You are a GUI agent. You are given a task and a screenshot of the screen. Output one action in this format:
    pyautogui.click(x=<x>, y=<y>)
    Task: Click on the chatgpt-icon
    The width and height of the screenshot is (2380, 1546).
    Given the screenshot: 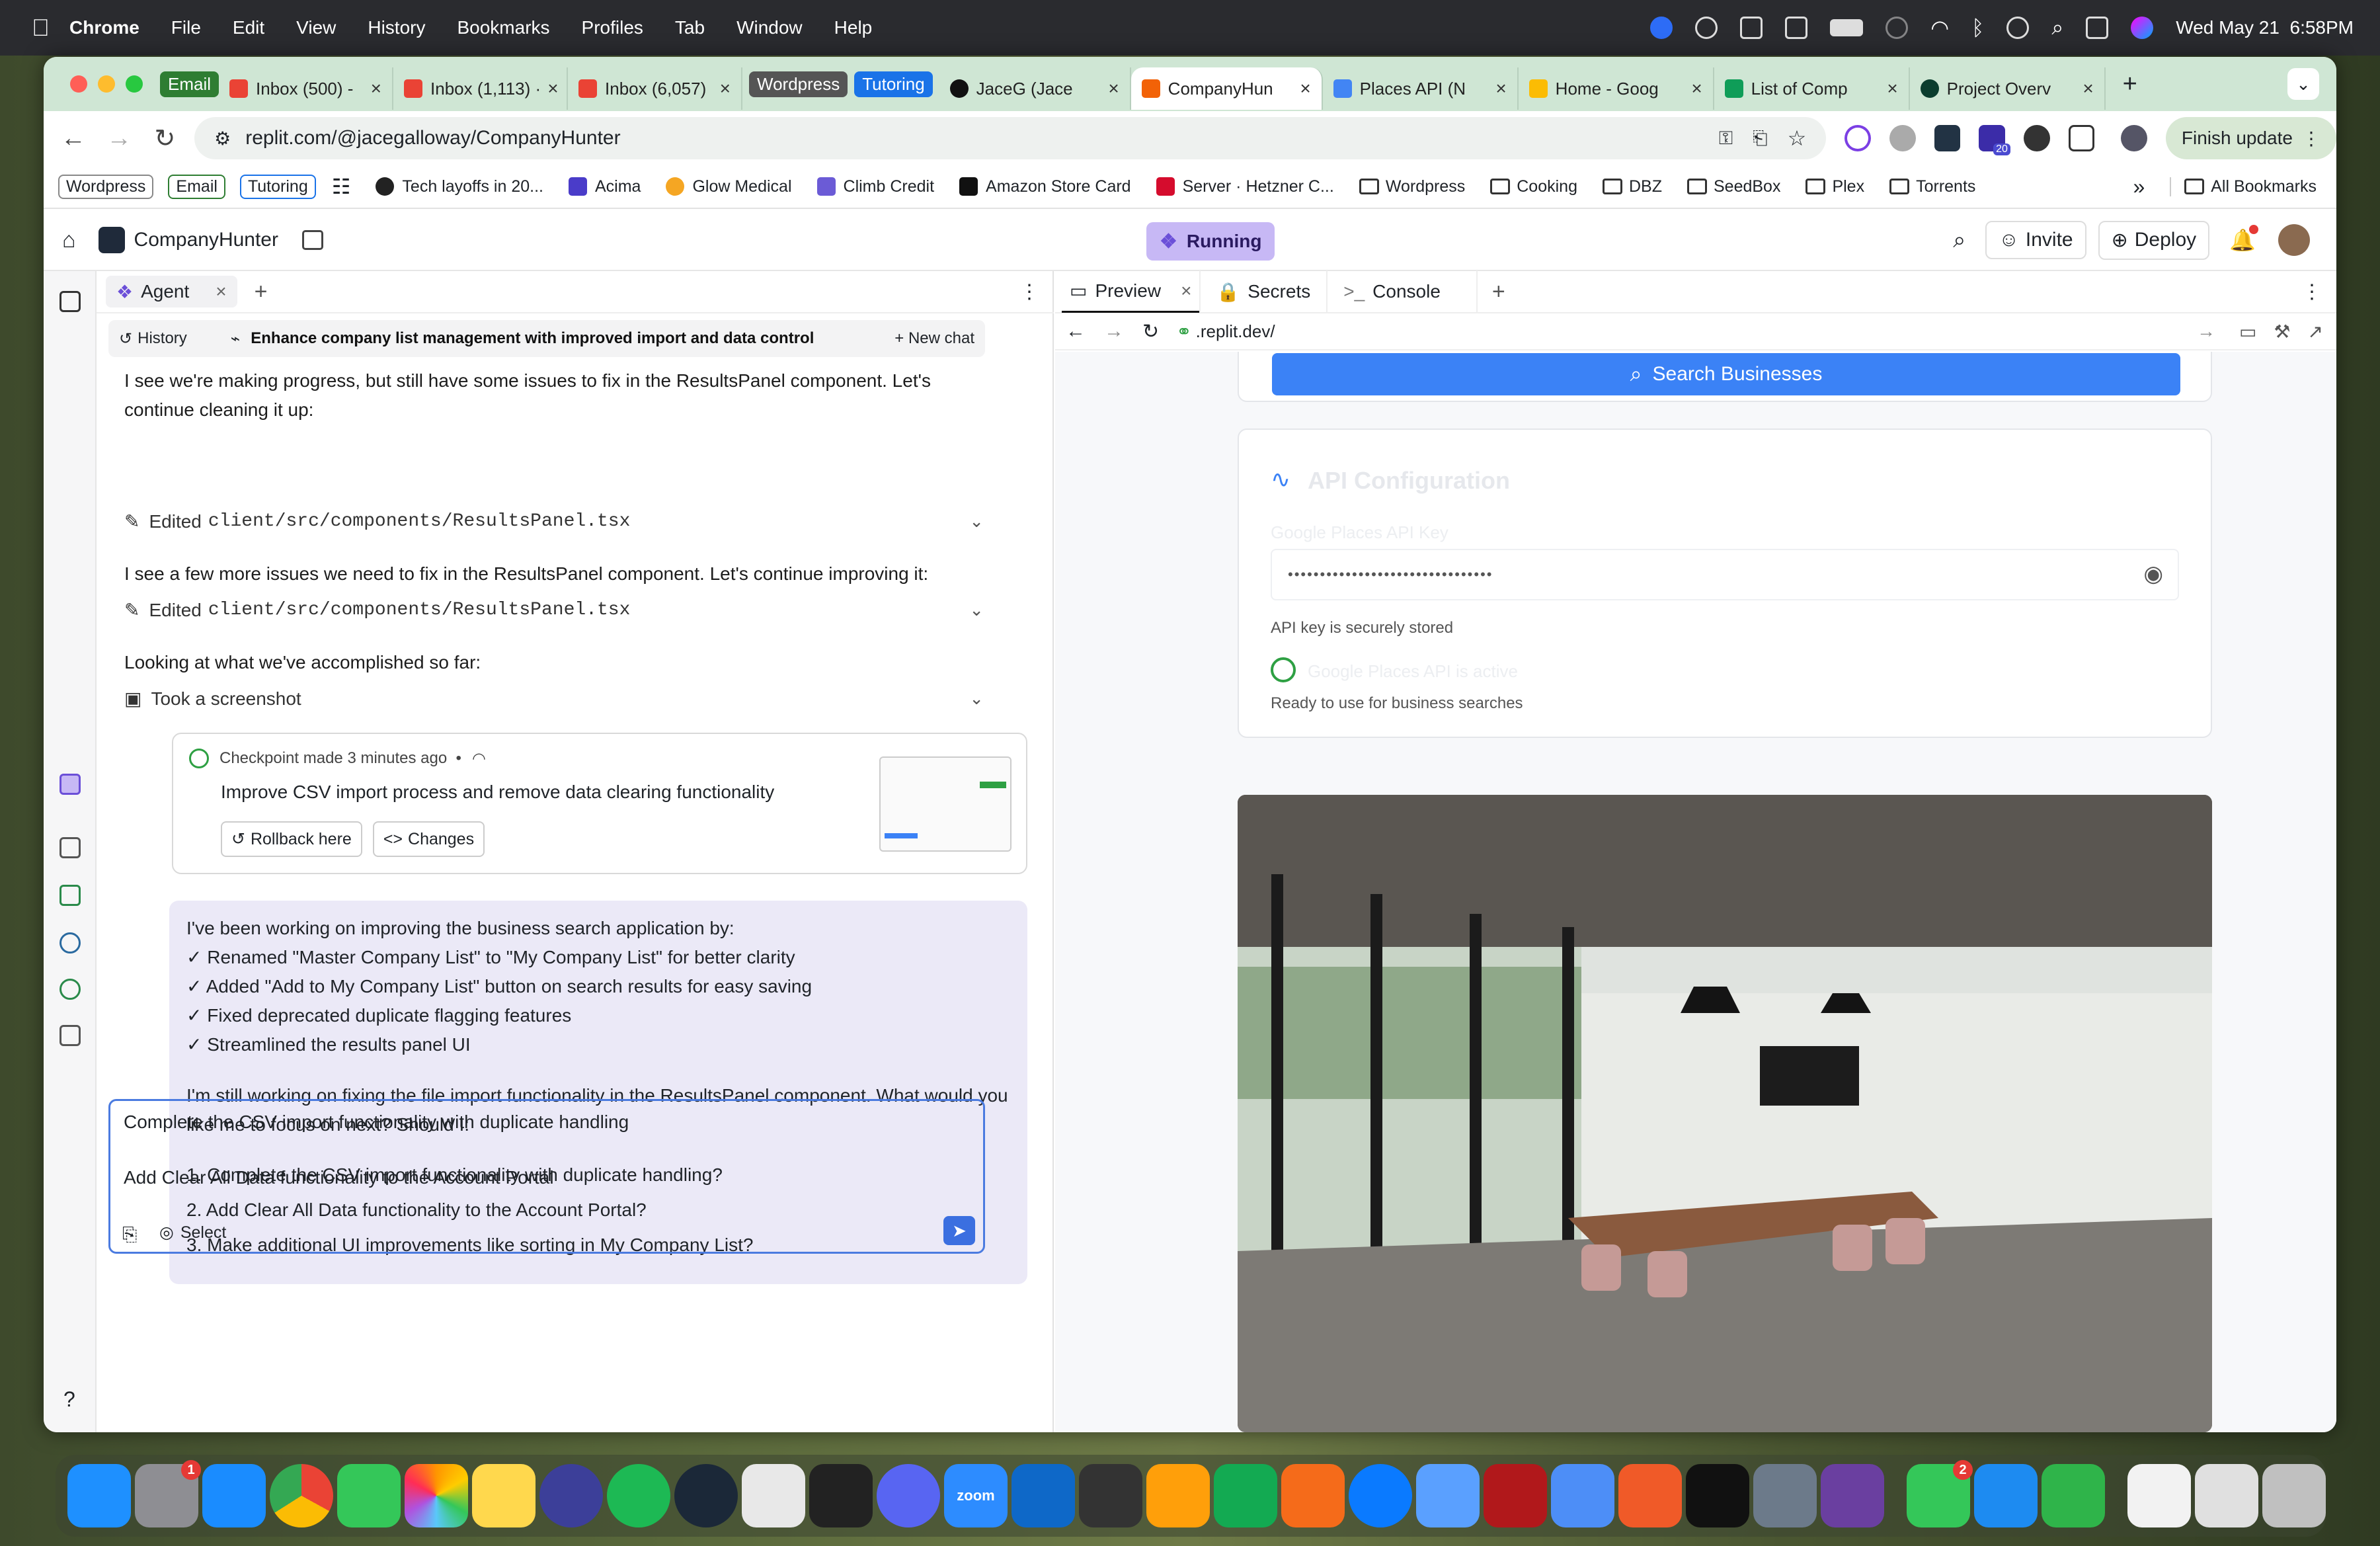 What is the action you would take?
    pyautogui.click(x=1717, y=1495)
    